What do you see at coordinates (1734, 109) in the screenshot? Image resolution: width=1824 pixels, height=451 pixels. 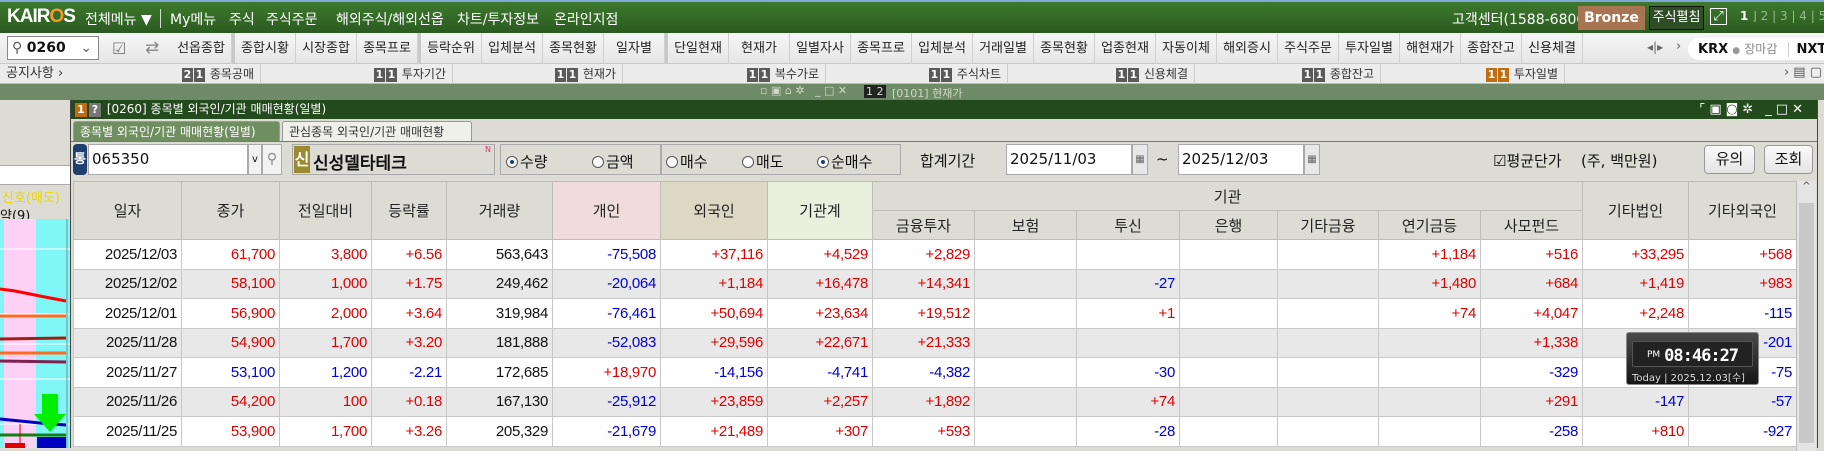 I see `camera-icon: ◙` at bounding box center [1734, 109].